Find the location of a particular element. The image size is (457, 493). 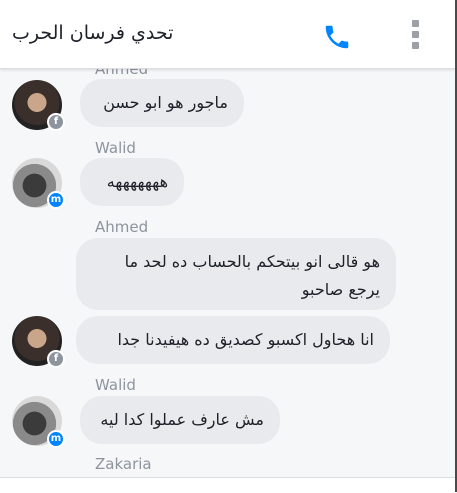

more-vertical-icon is located at coordinates (415, 35).